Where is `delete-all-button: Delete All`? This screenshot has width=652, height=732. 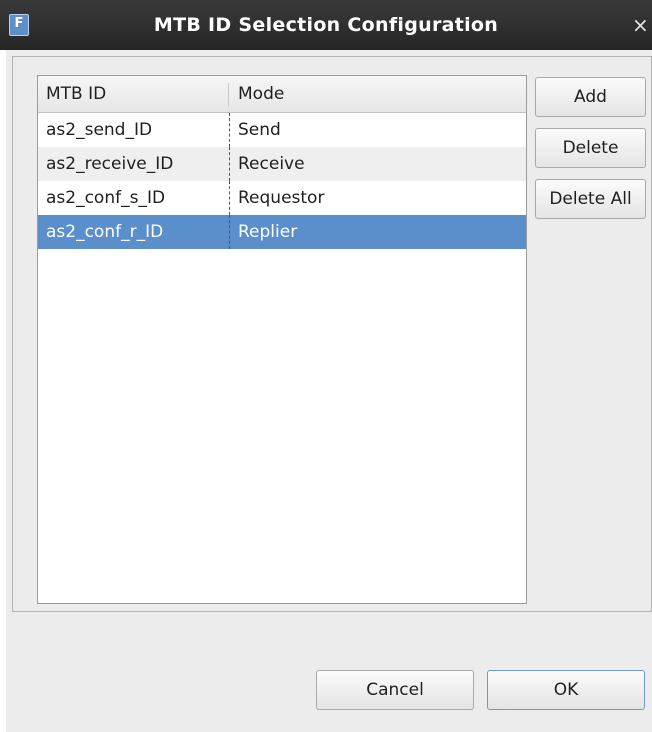
delete-all-button: Delete All is located at coordinates (590, 199).